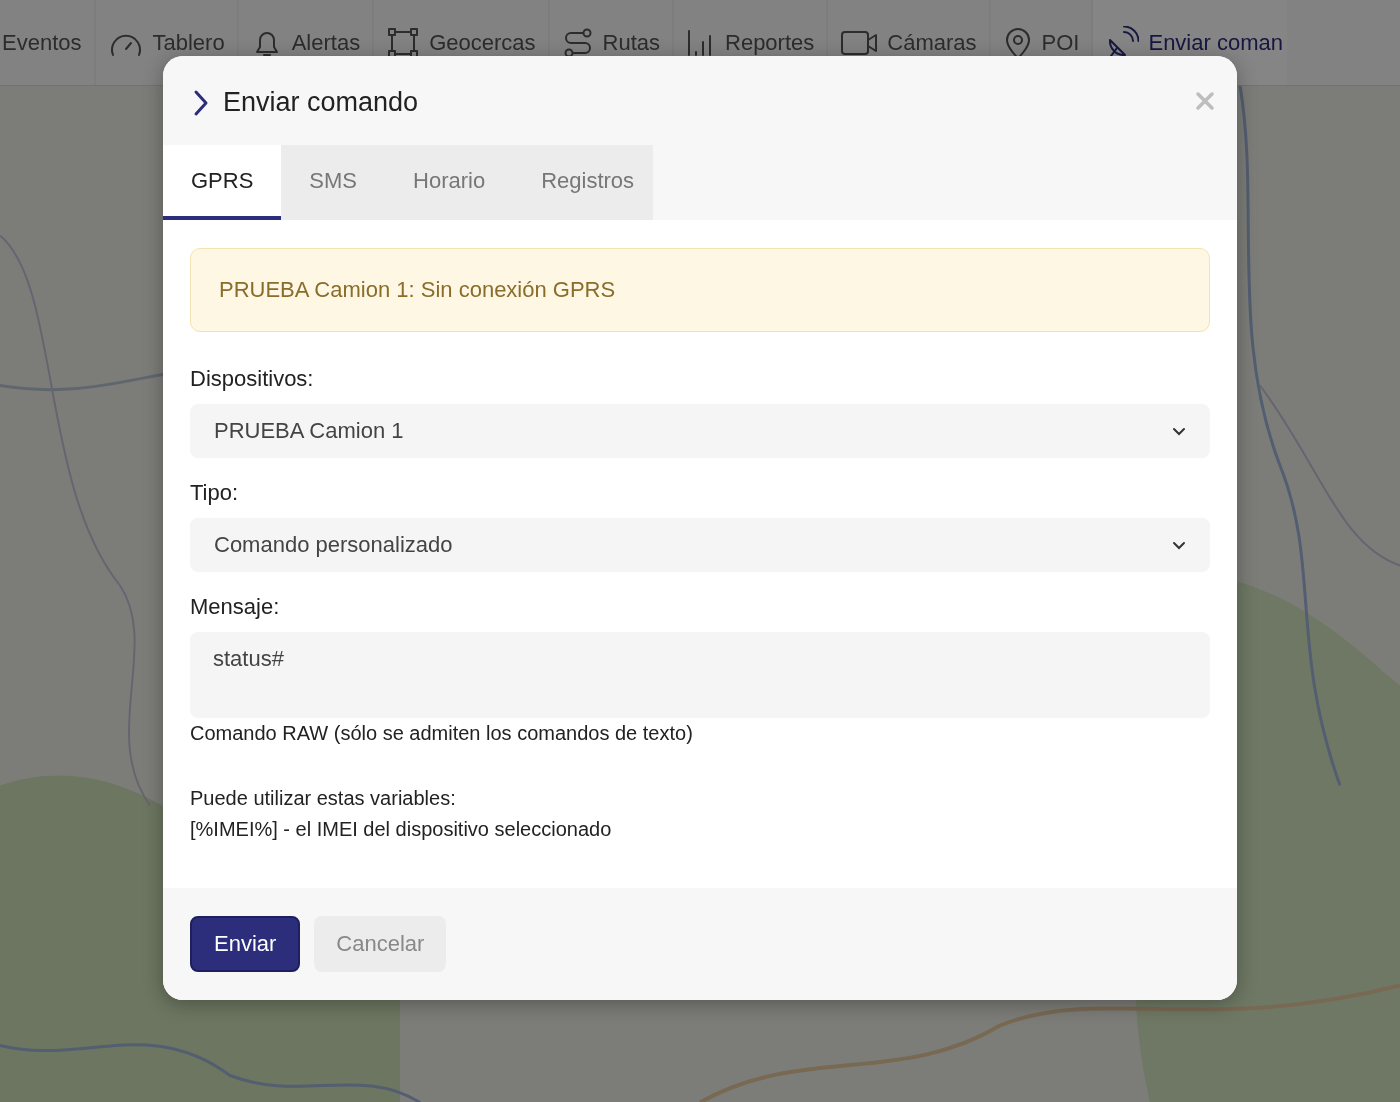 This screenshot has height=1102, width=1400. Describe the element at coordinates (700, 431) in the screenshot. I see `dropdown: PRUEBA Camion 1` at that location.